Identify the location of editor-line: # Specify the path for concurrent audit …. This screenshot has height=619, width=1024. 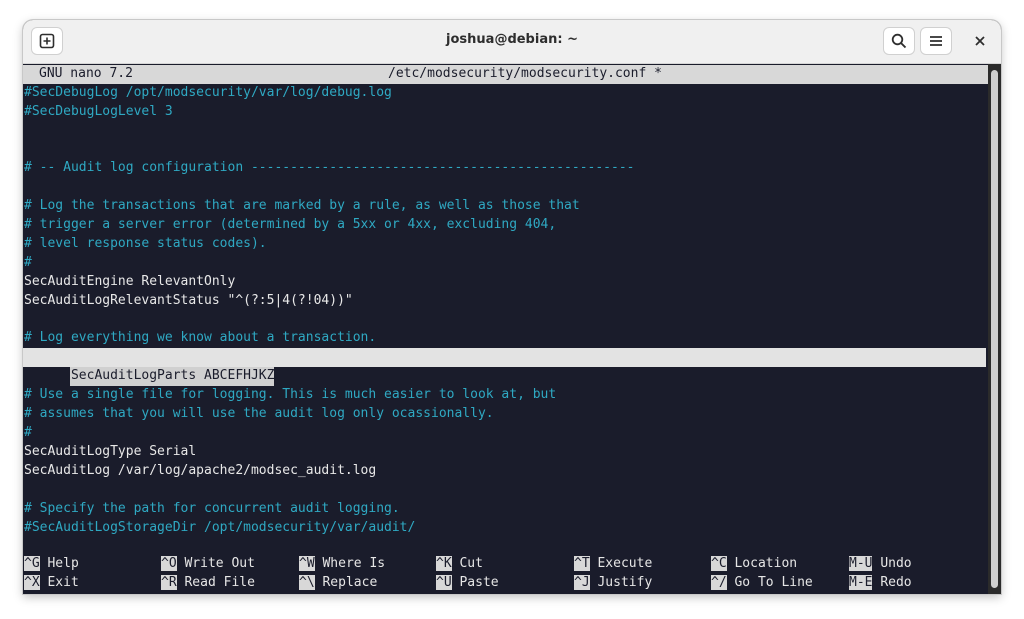
(212, 508).